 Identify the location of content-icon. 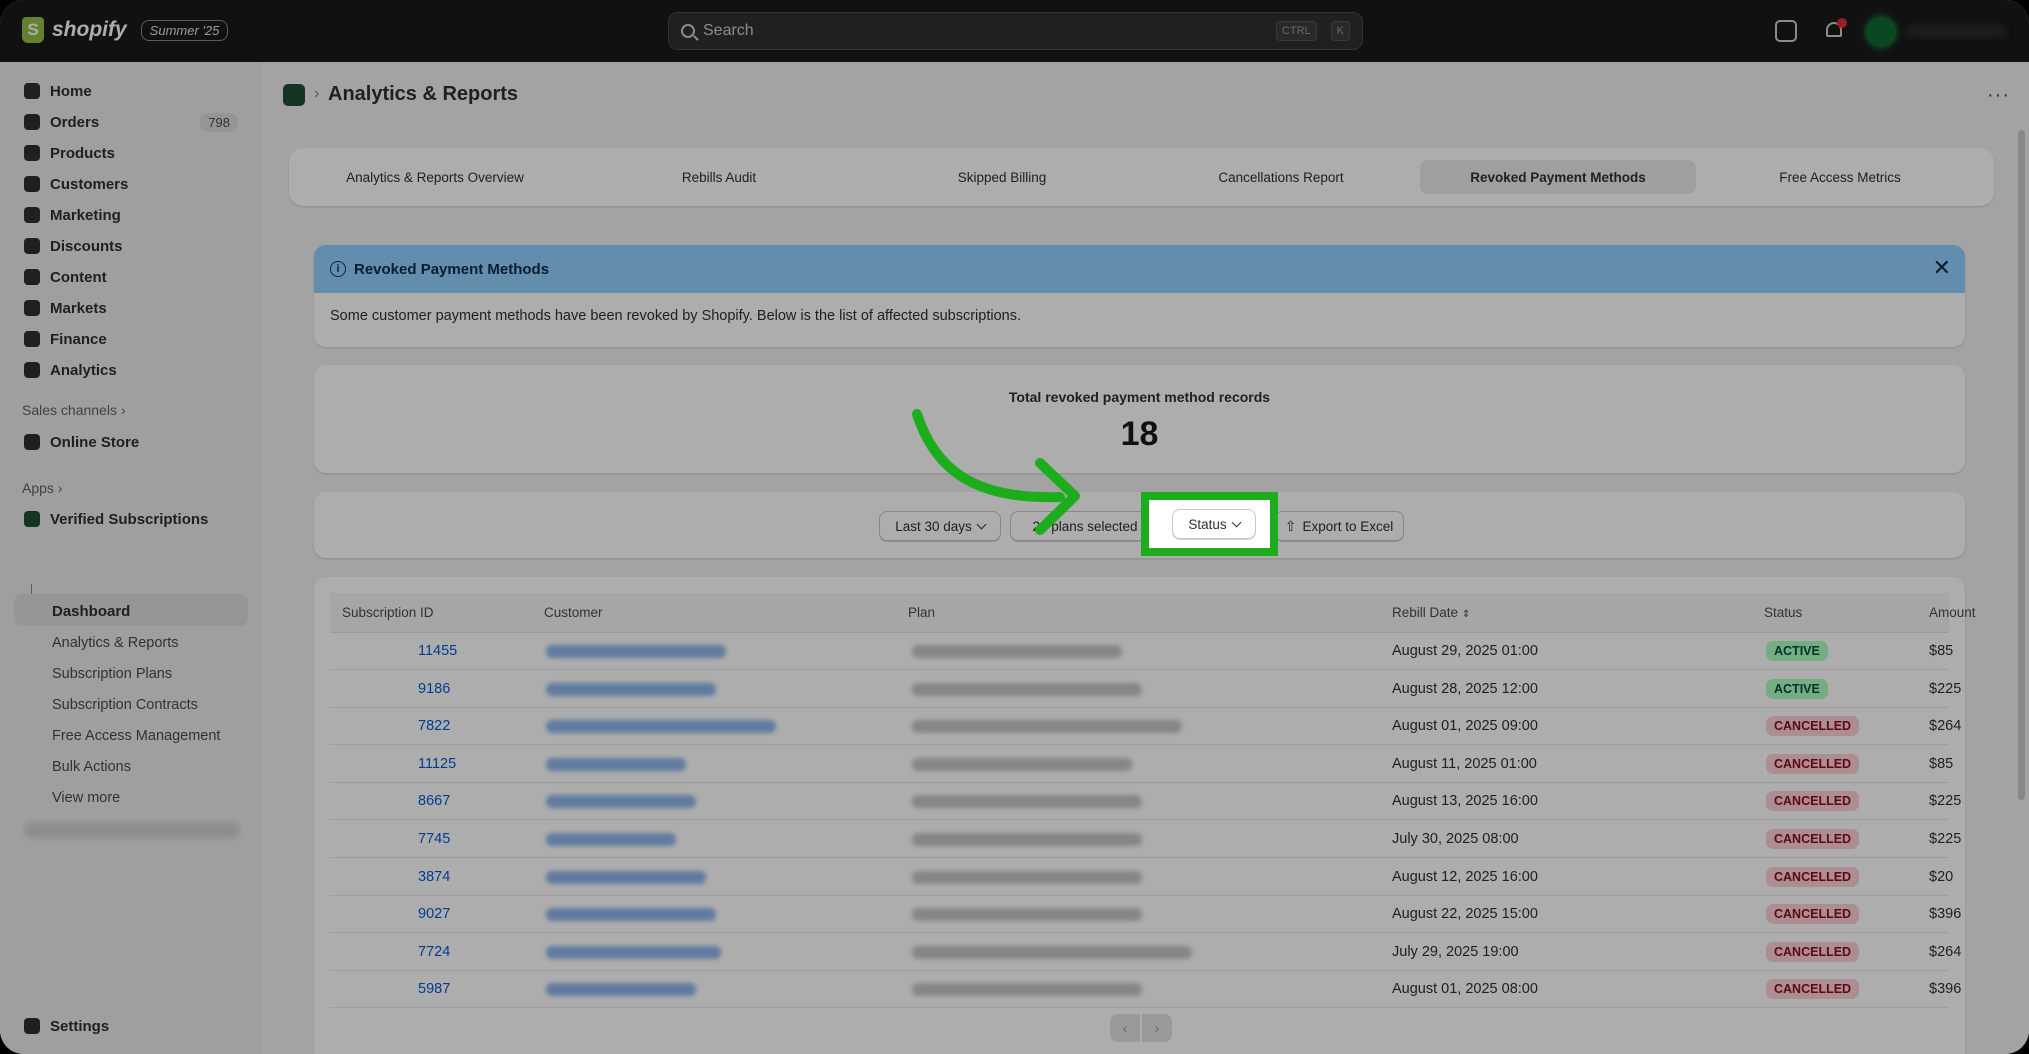
(32, 277).